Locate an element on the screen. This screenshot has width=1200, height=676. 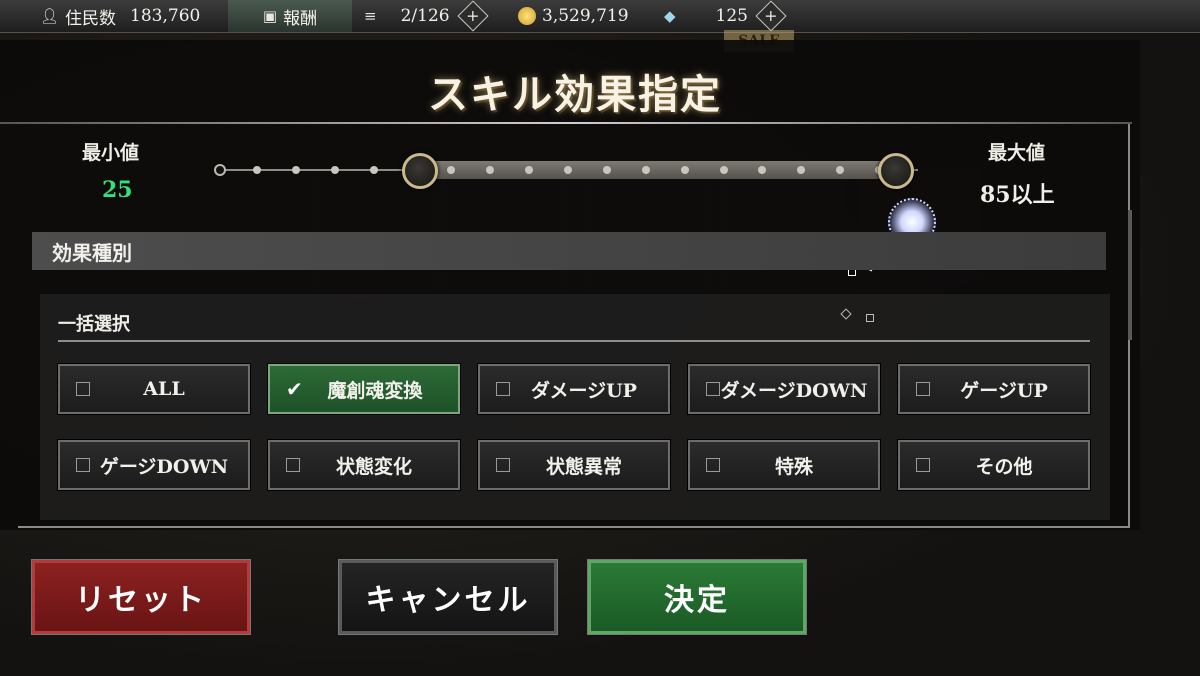
person-icon: 👤︎ is located at coordinates (50, 16).